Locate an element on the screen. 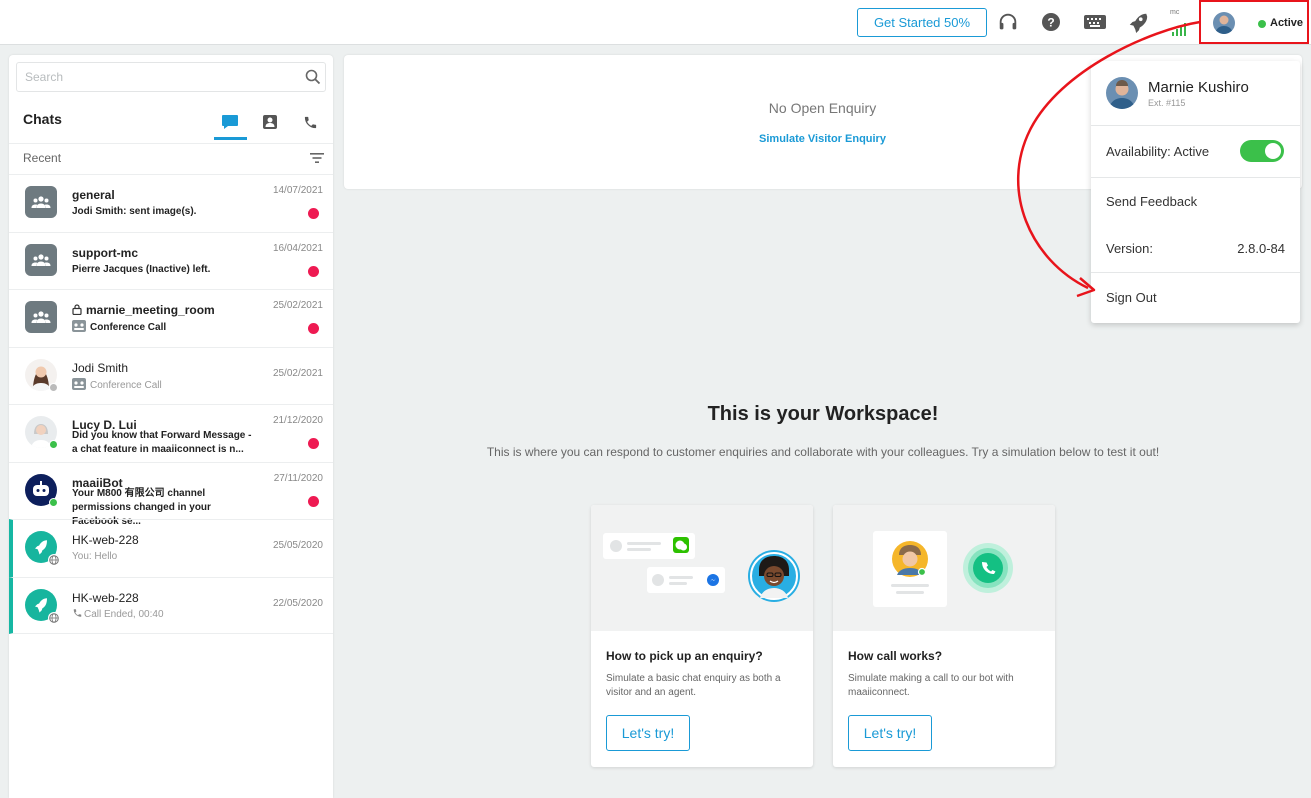 The width and height of the screenshot is (1311, 798). signal-label: mc is located at coordinates (1175, 12).